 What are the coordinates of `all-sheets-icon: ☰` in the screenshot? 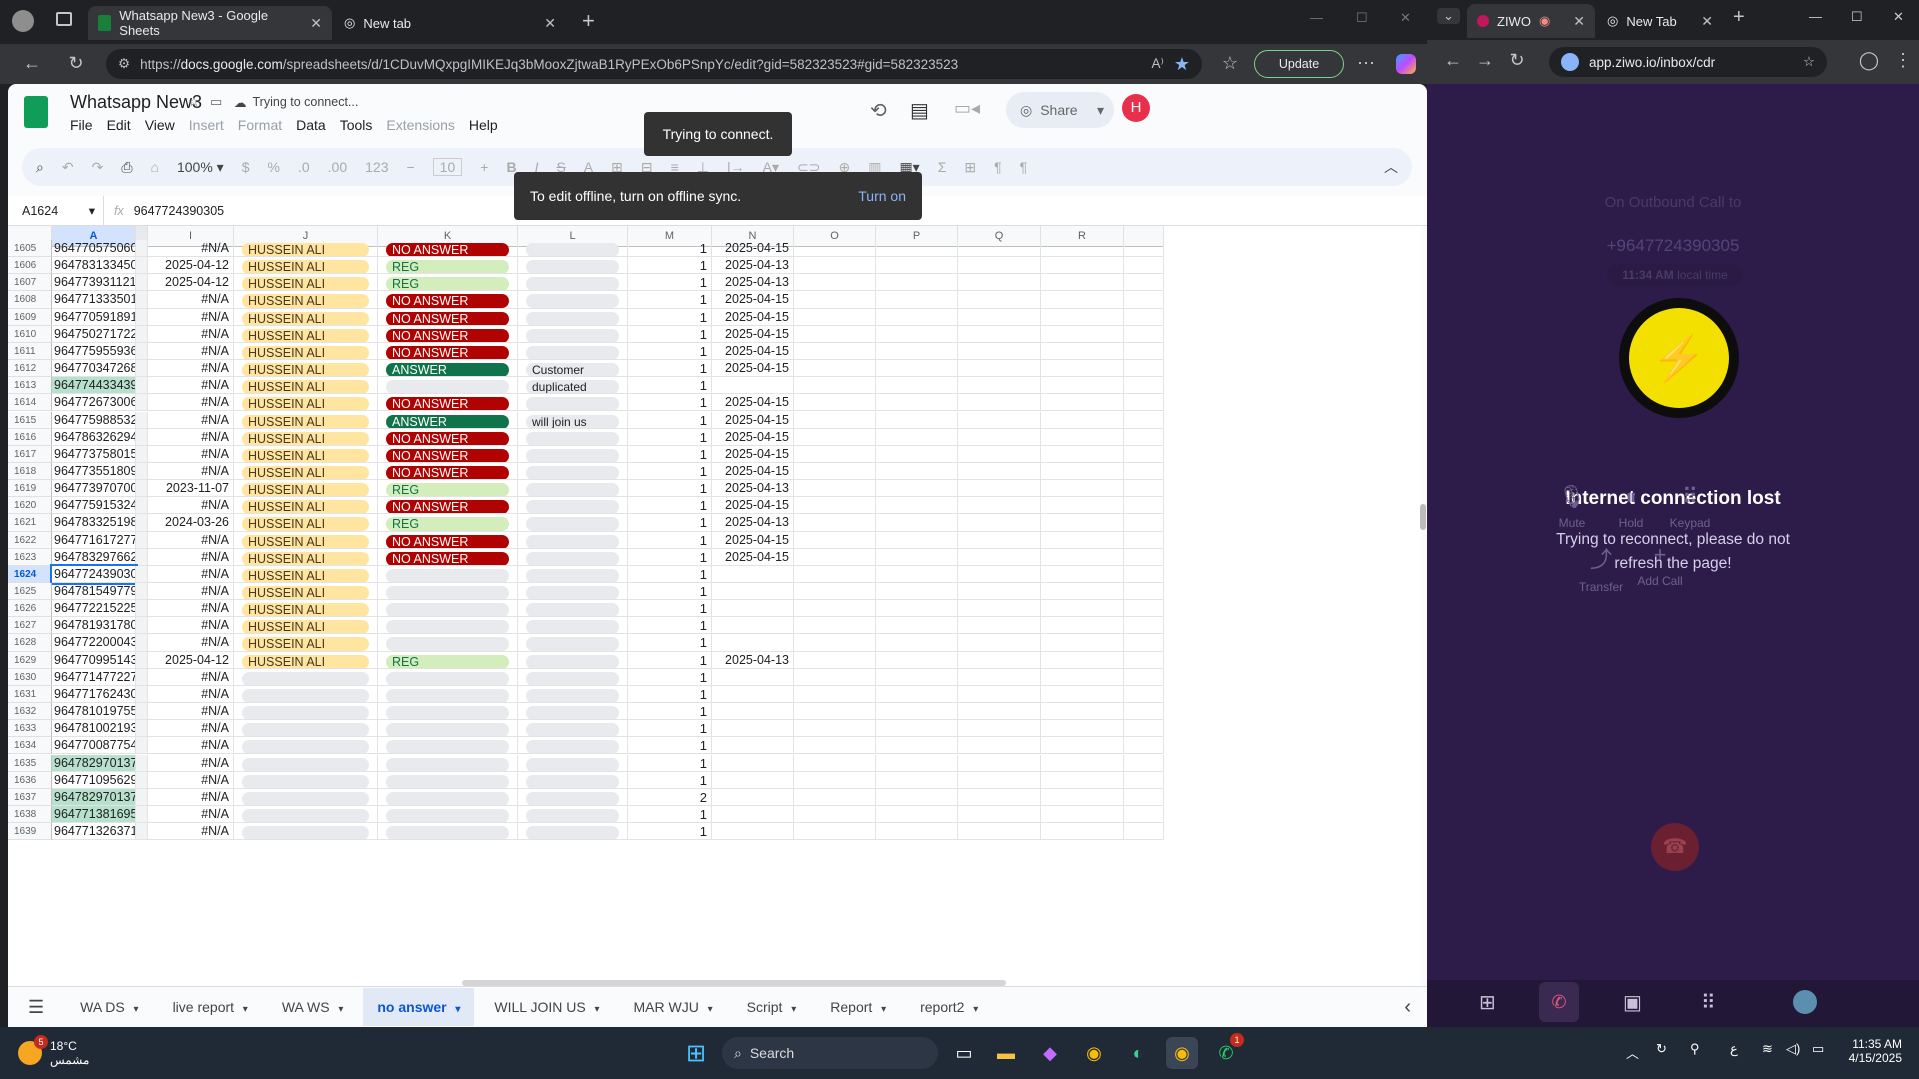 It's located at (36, 1007).